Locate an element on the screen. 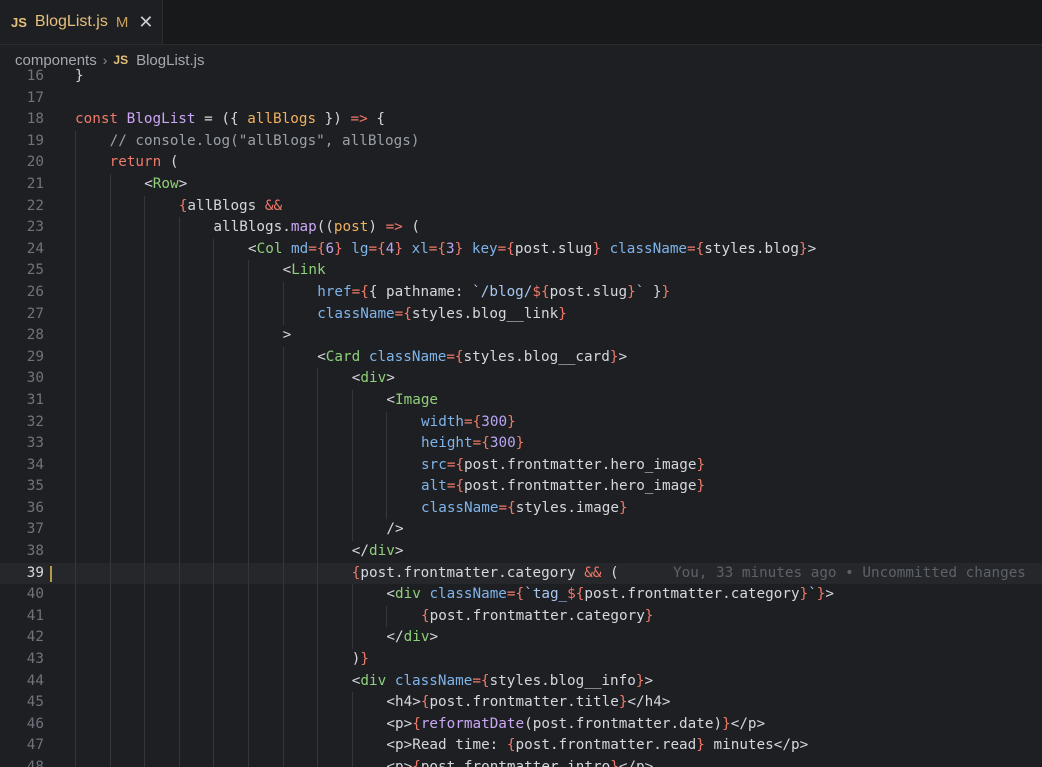 Image resolution: width=1042 pixels, height=767 pixels. code-line: 42 </div> is located at coordinates (521, 638).